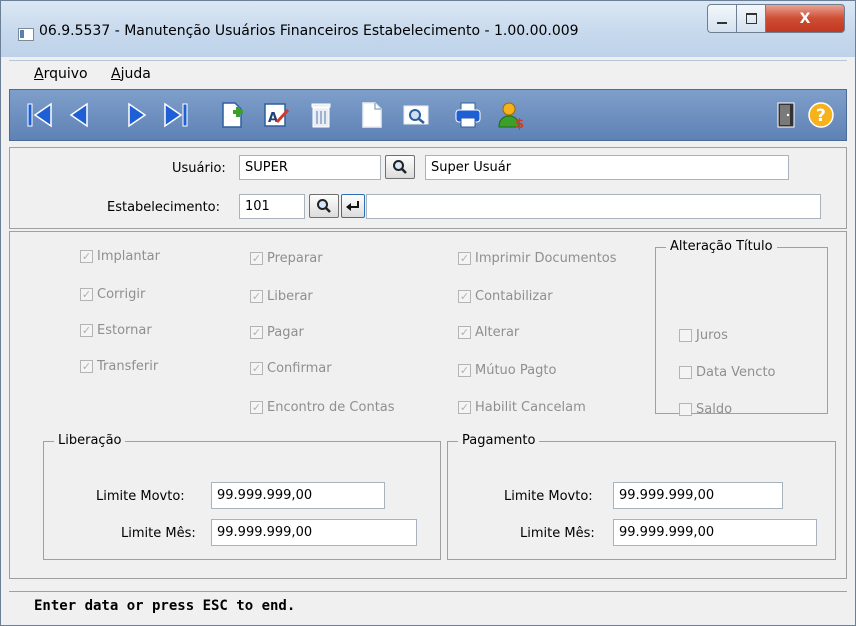  I want to click on liberacao-limite-movto-input: 99.999.999,00, so click(298, 495).